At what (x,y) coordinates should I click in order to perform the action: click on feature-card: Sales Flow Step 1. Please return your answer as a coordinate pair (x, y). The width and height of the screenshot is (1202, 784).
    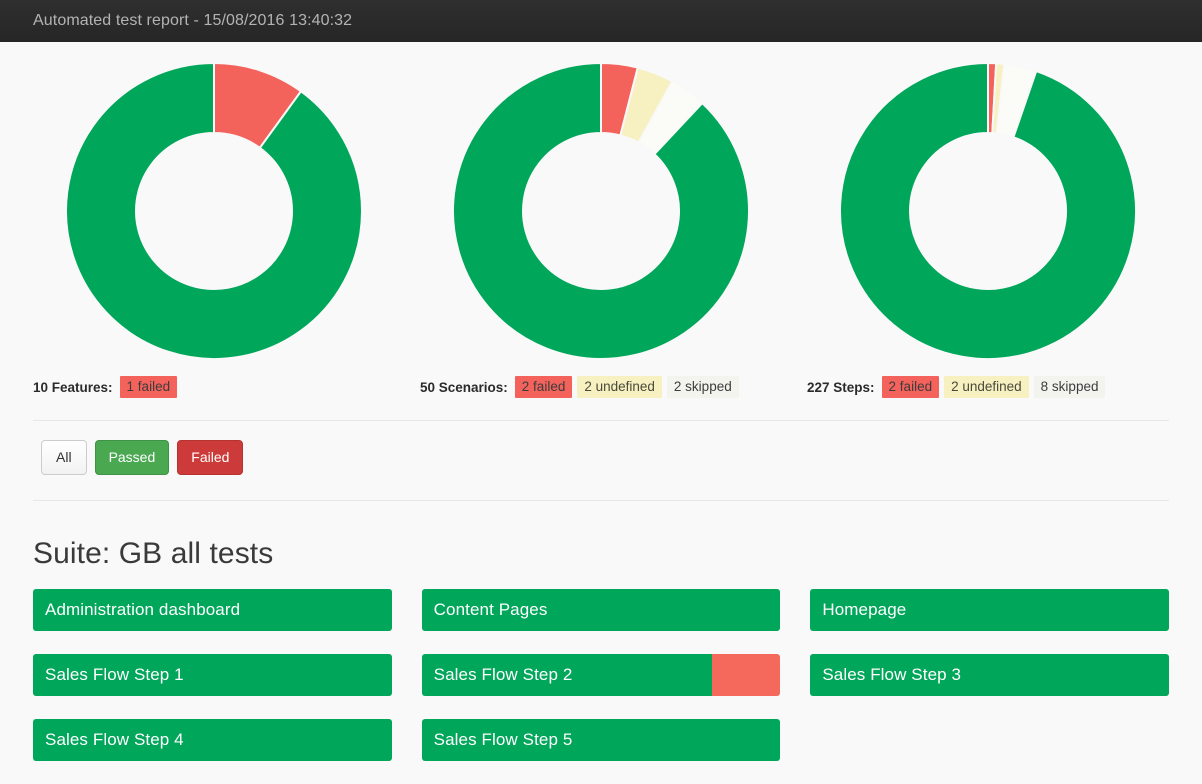
    Looking at the image, I should click on (212, 675).